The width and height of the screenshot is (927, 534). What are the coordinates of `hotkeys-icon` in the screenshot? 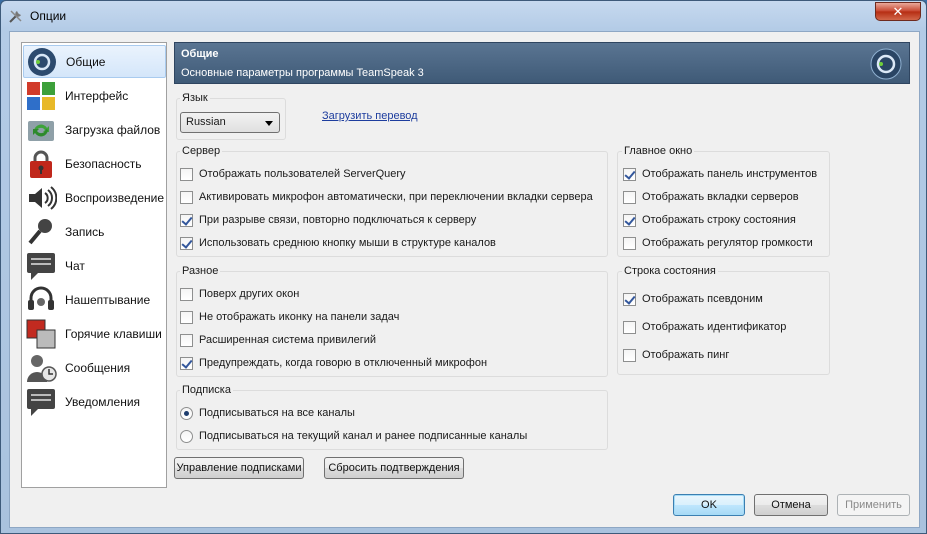 It's located at (41, 333).